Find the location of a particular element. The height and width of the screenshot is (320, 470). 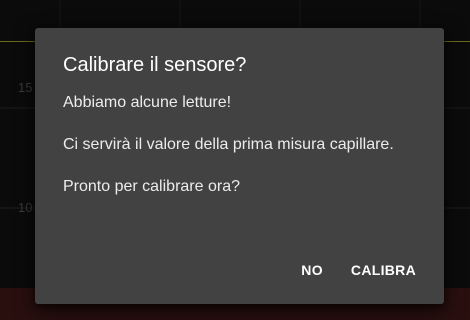

dialog-title: Calibrare il sensore? is located at coordinates (155, 65).